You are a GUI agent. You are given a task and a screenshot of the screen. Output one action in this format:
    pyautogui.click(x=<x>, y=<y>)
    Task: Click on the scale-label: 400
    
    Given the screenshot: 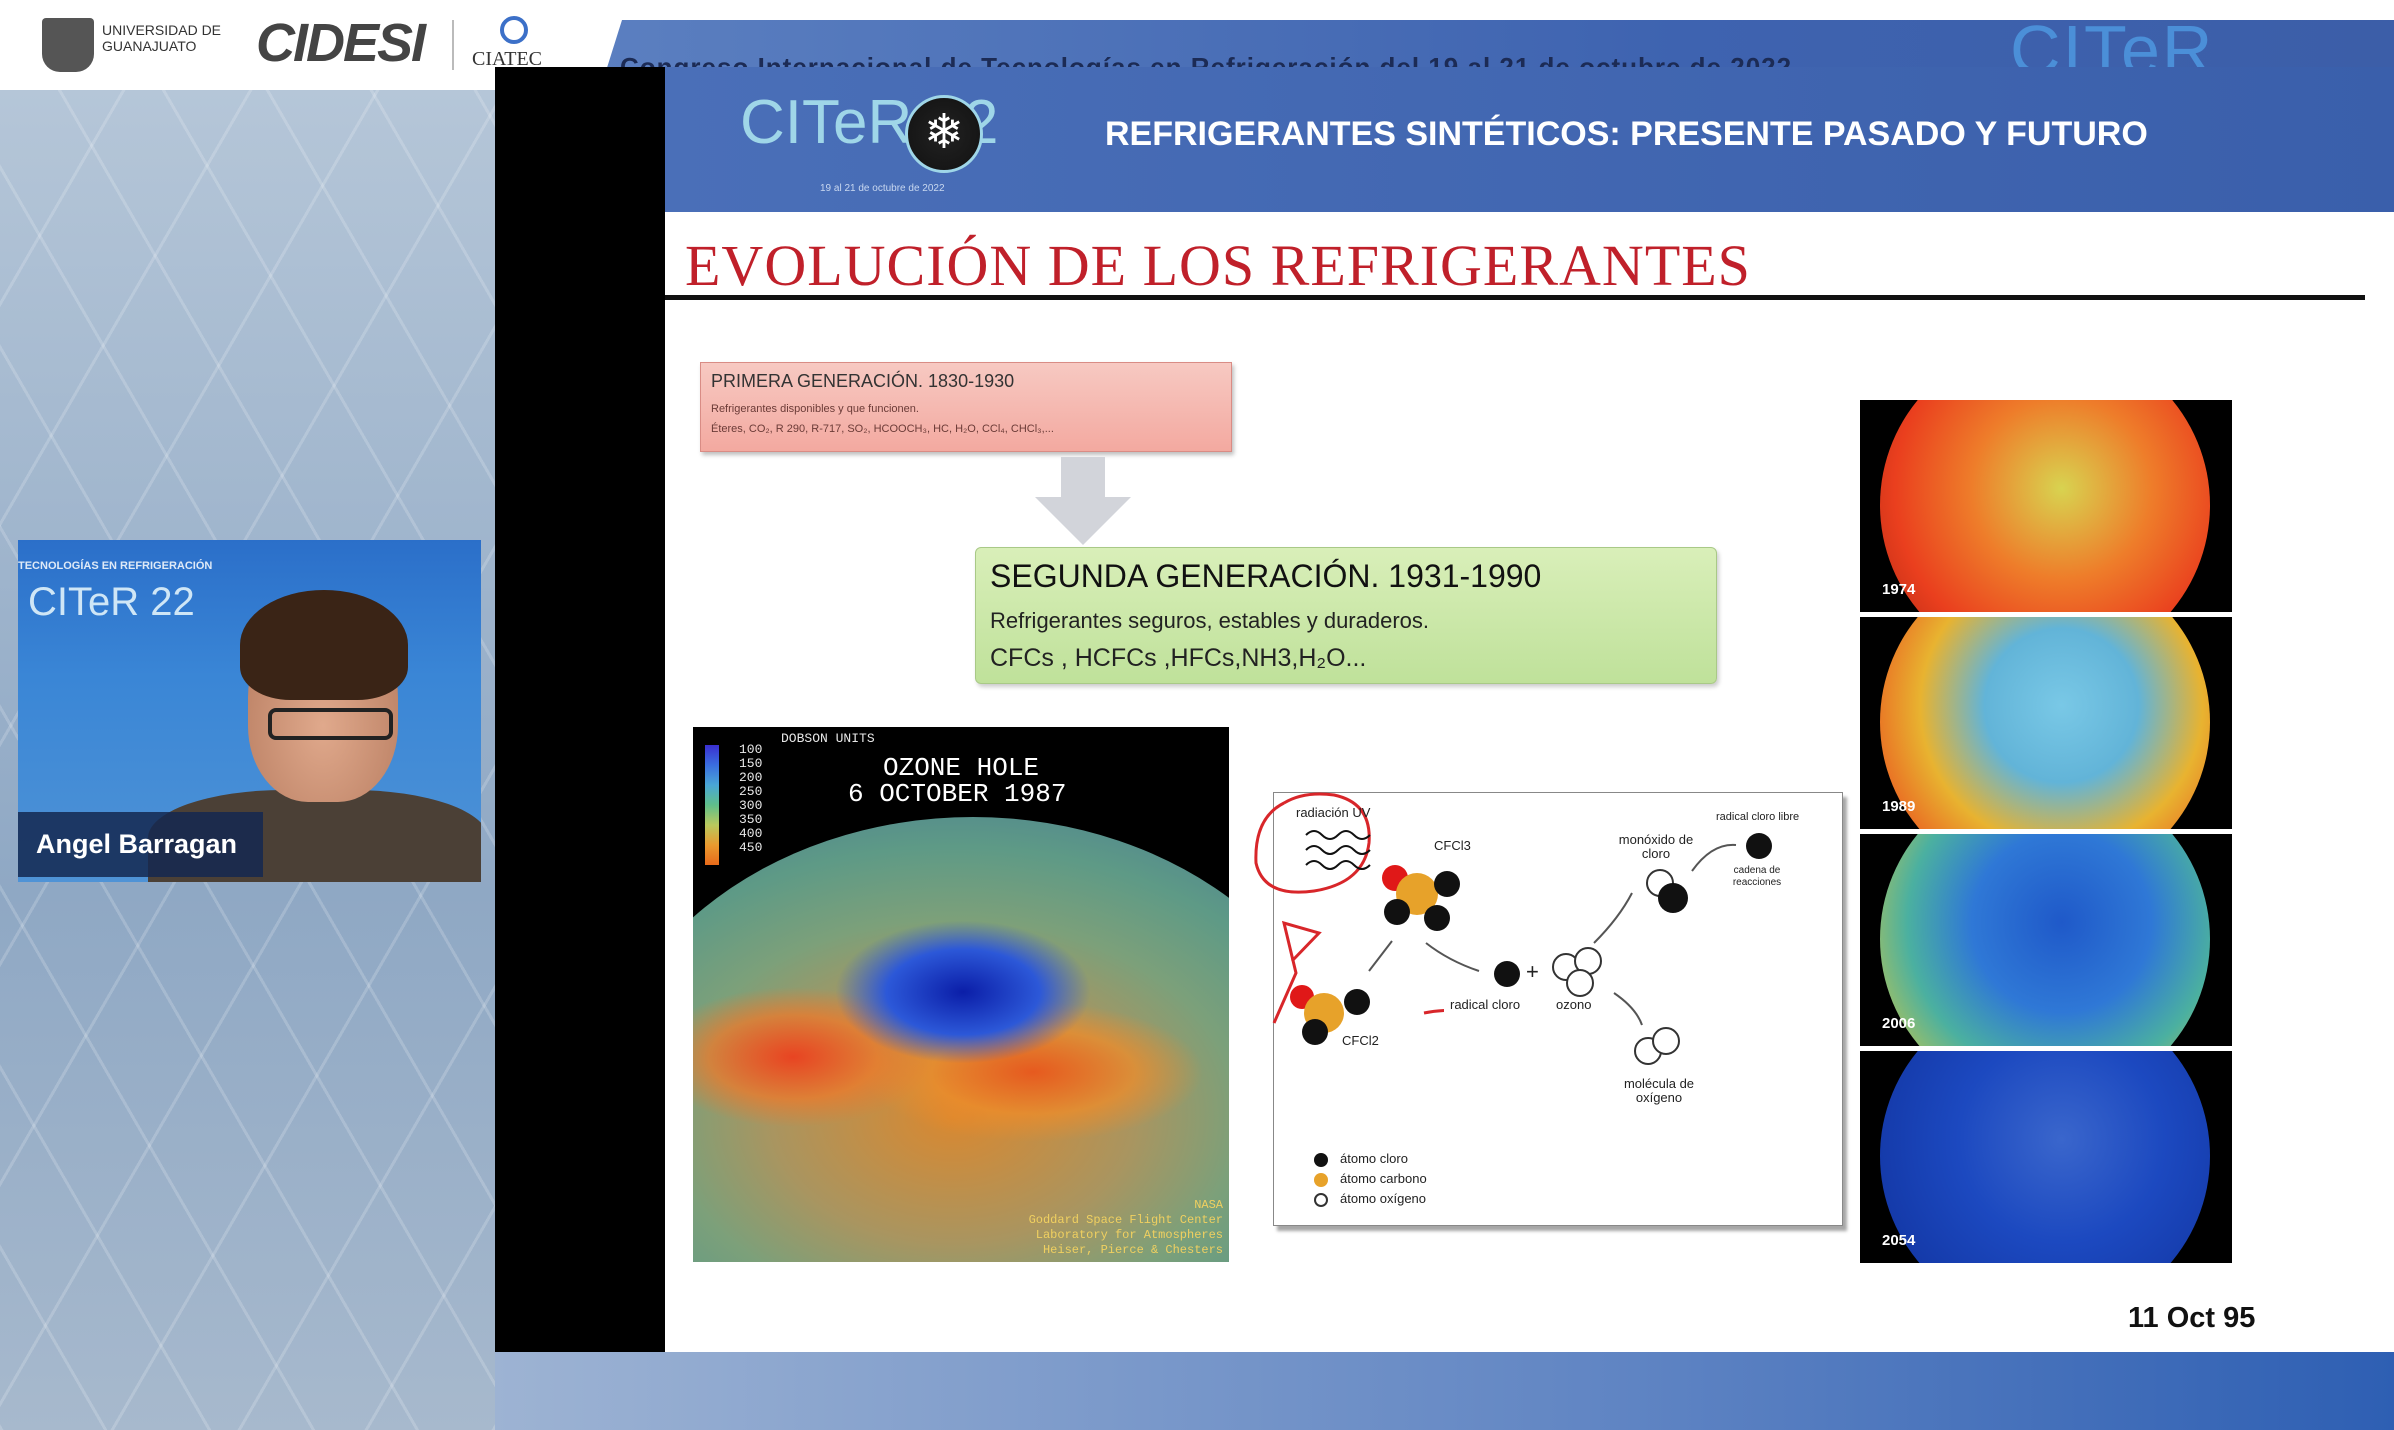 What is the action you would take?
    pyautogui.click(x=751, y=833)
    